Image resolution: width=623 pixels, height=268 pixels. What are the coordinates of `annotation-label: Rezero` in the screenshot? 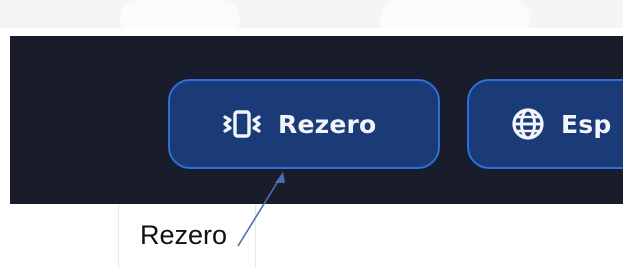 It's located at (184, 235).